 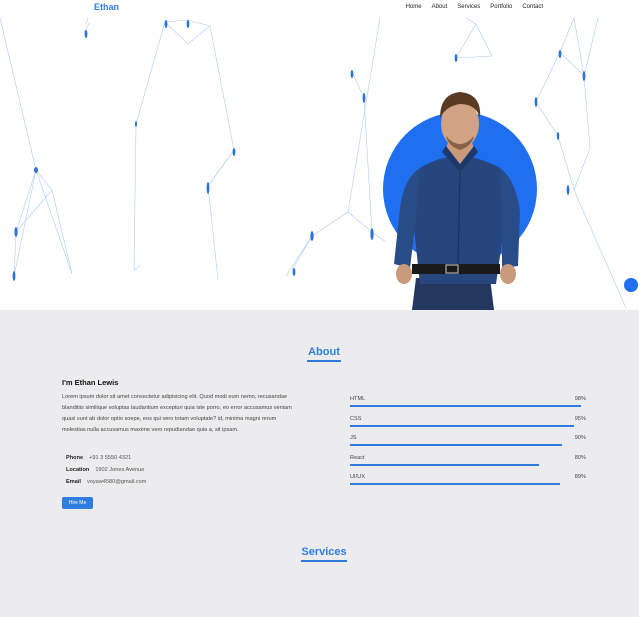 I want to click on info-email-value: voyaw4580@gmail.com, so click(x=116, y=482).